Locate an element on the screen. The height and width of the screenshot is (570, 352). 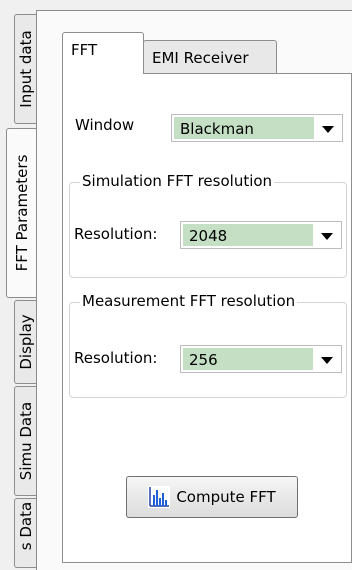
tab-label: EMI Receiver is located at coordinates (200, 58).